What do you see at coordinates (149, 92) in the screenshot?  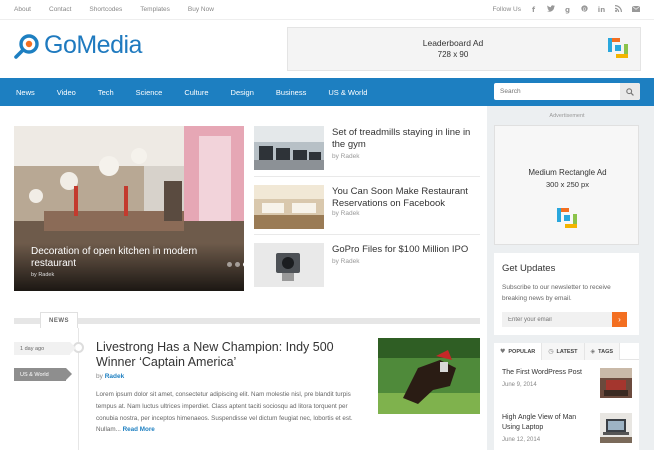 I see `nav-item-science: Science` at bounding box center [149, 92].